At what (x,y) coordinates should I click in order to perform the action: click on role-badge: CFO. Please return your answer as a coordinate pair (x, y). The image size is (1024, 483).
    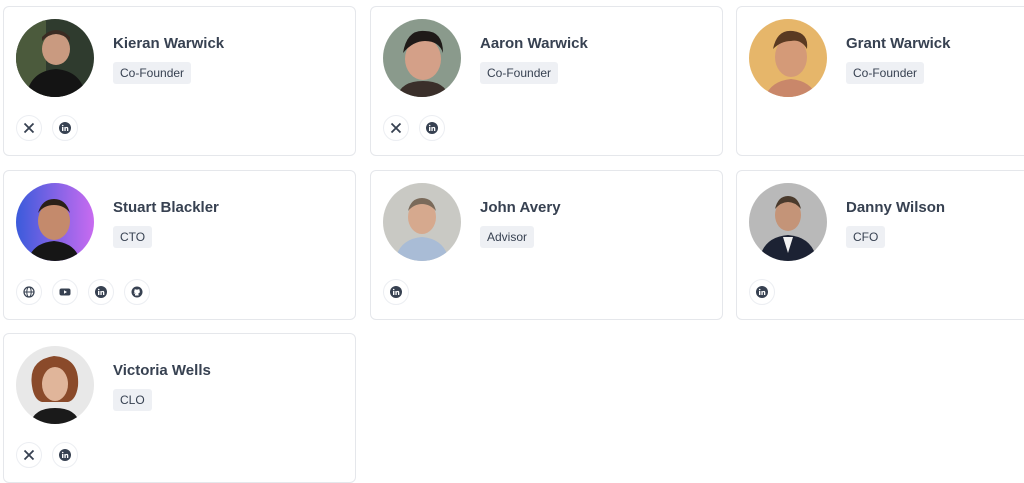
    Looking at the image, I should click on (866, 237).